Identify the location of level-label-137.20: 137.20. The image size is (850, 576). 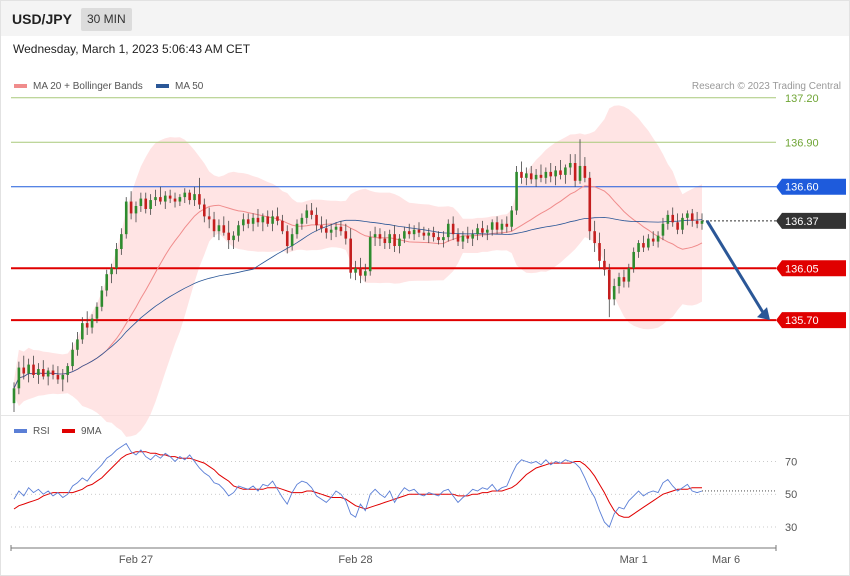
(802, 99).